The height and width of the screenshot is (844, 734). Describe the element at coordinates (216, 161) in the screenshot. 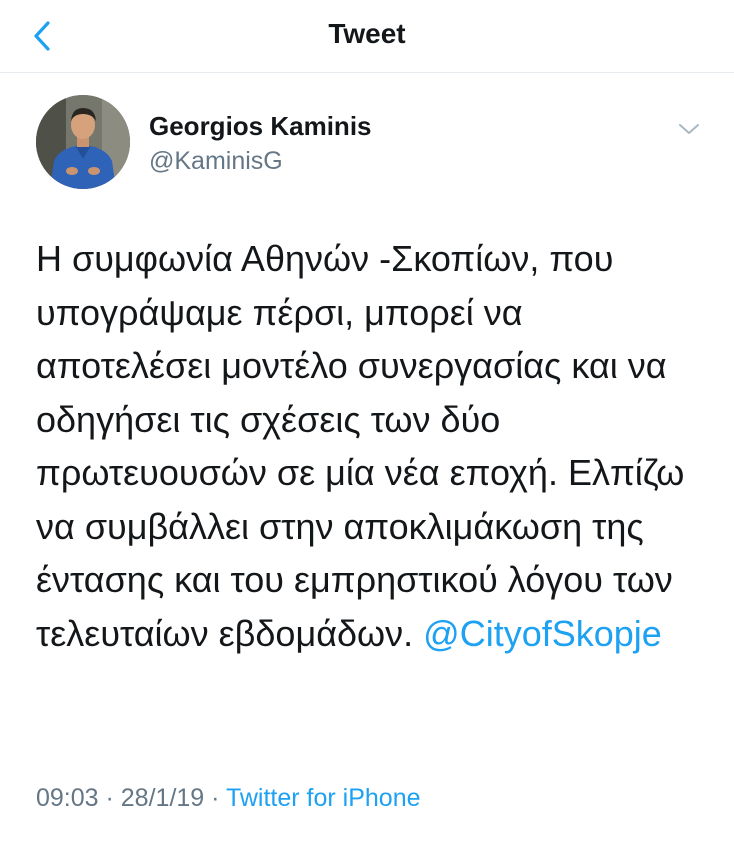

I see `author-handle: @KaminisG` at that location.